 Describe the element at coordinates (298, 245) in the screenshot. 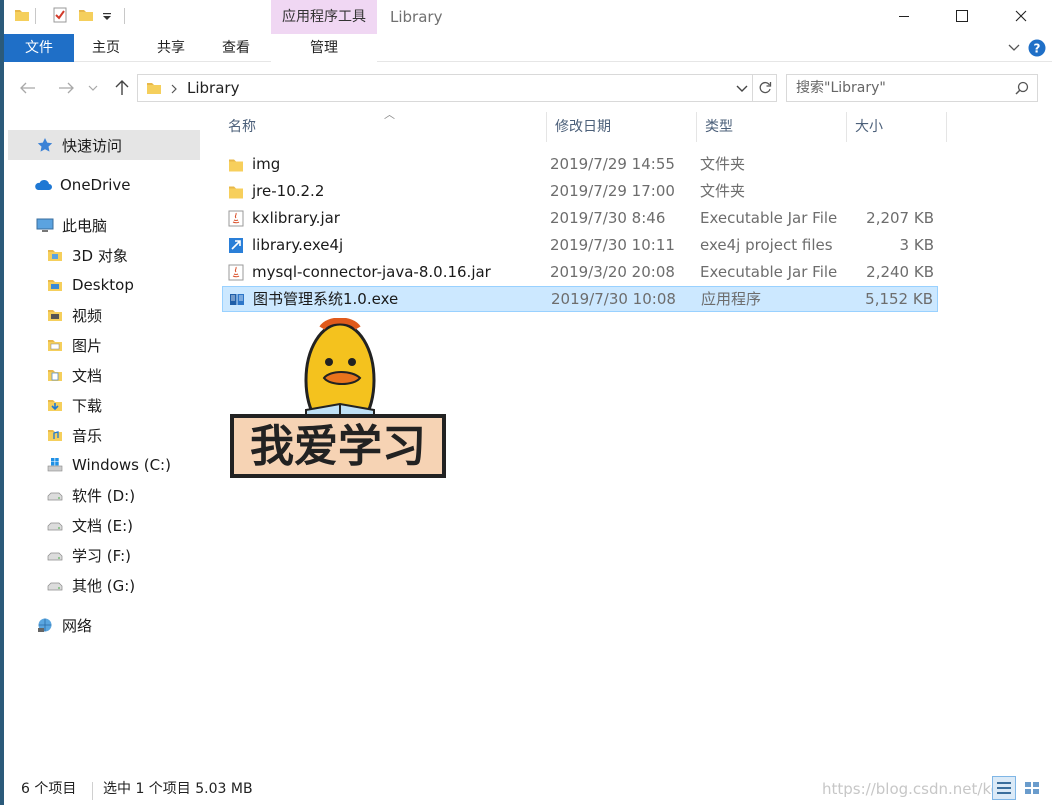

I see `file-name: library.exe4j` at that location.